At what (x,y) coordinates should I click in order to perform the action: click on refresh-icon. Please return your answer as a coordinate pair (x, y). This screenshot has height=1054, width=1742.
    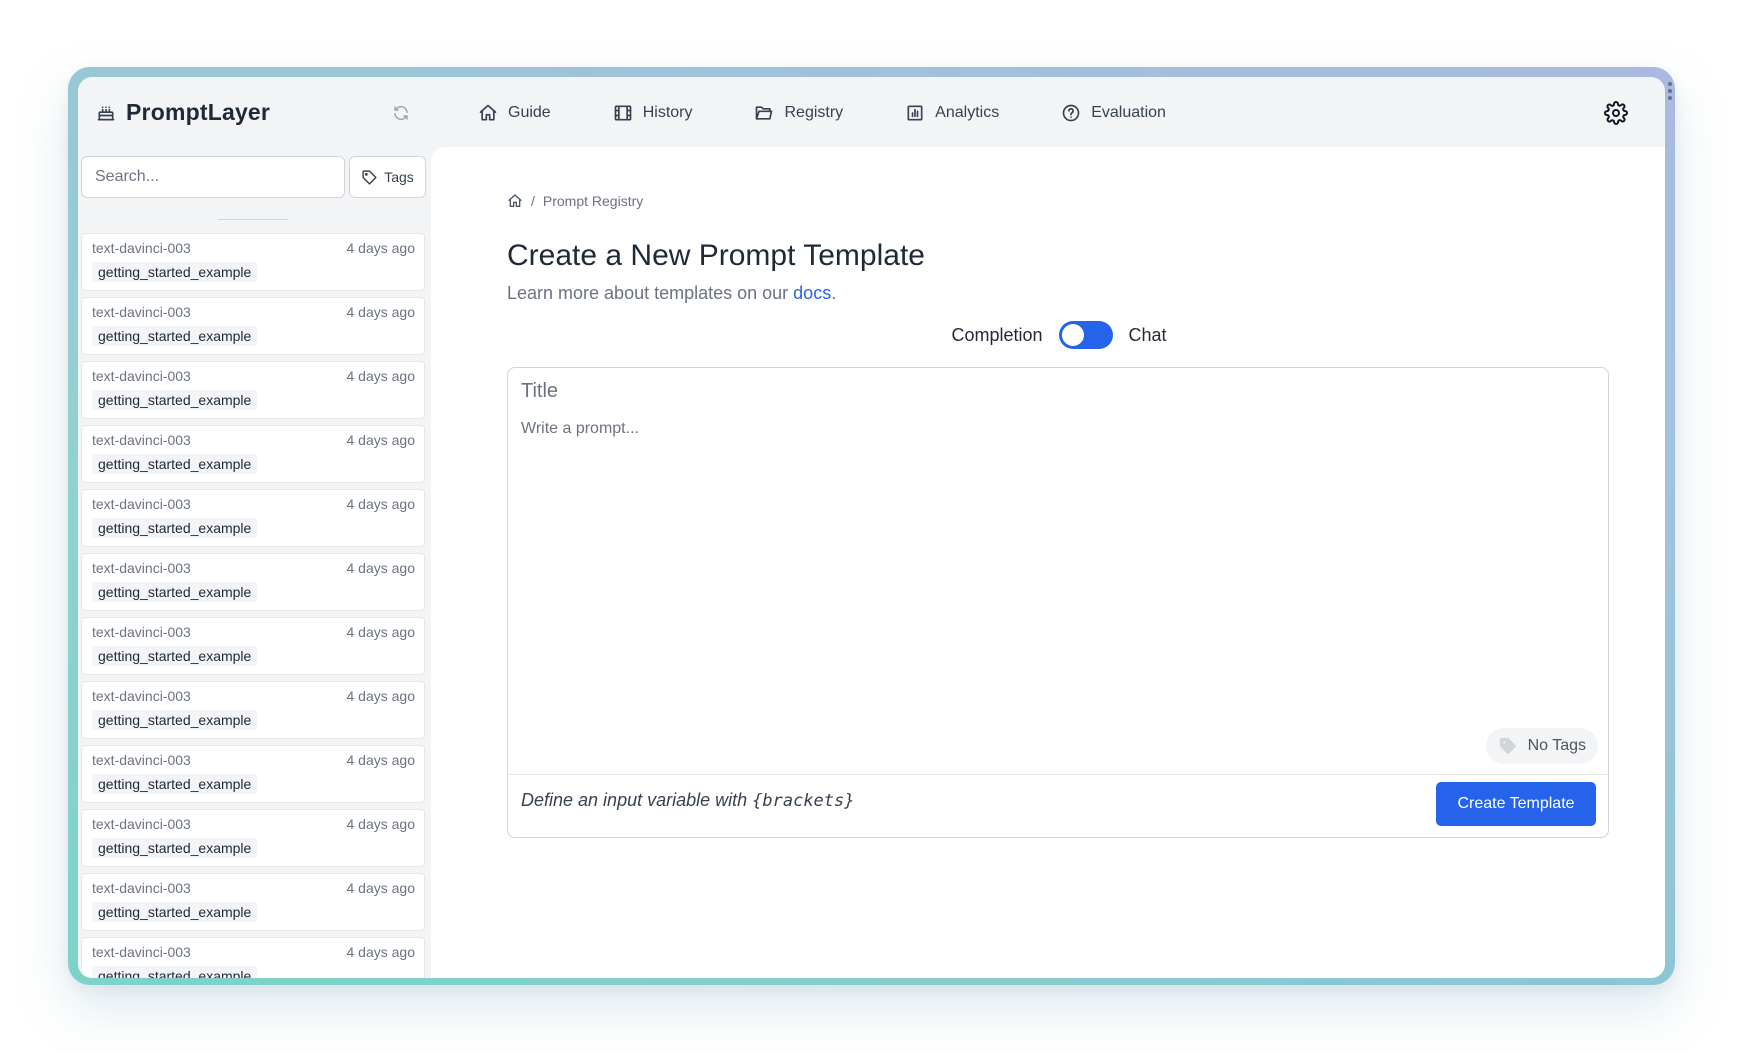
    Looking at the image, I should click on (401, 113).